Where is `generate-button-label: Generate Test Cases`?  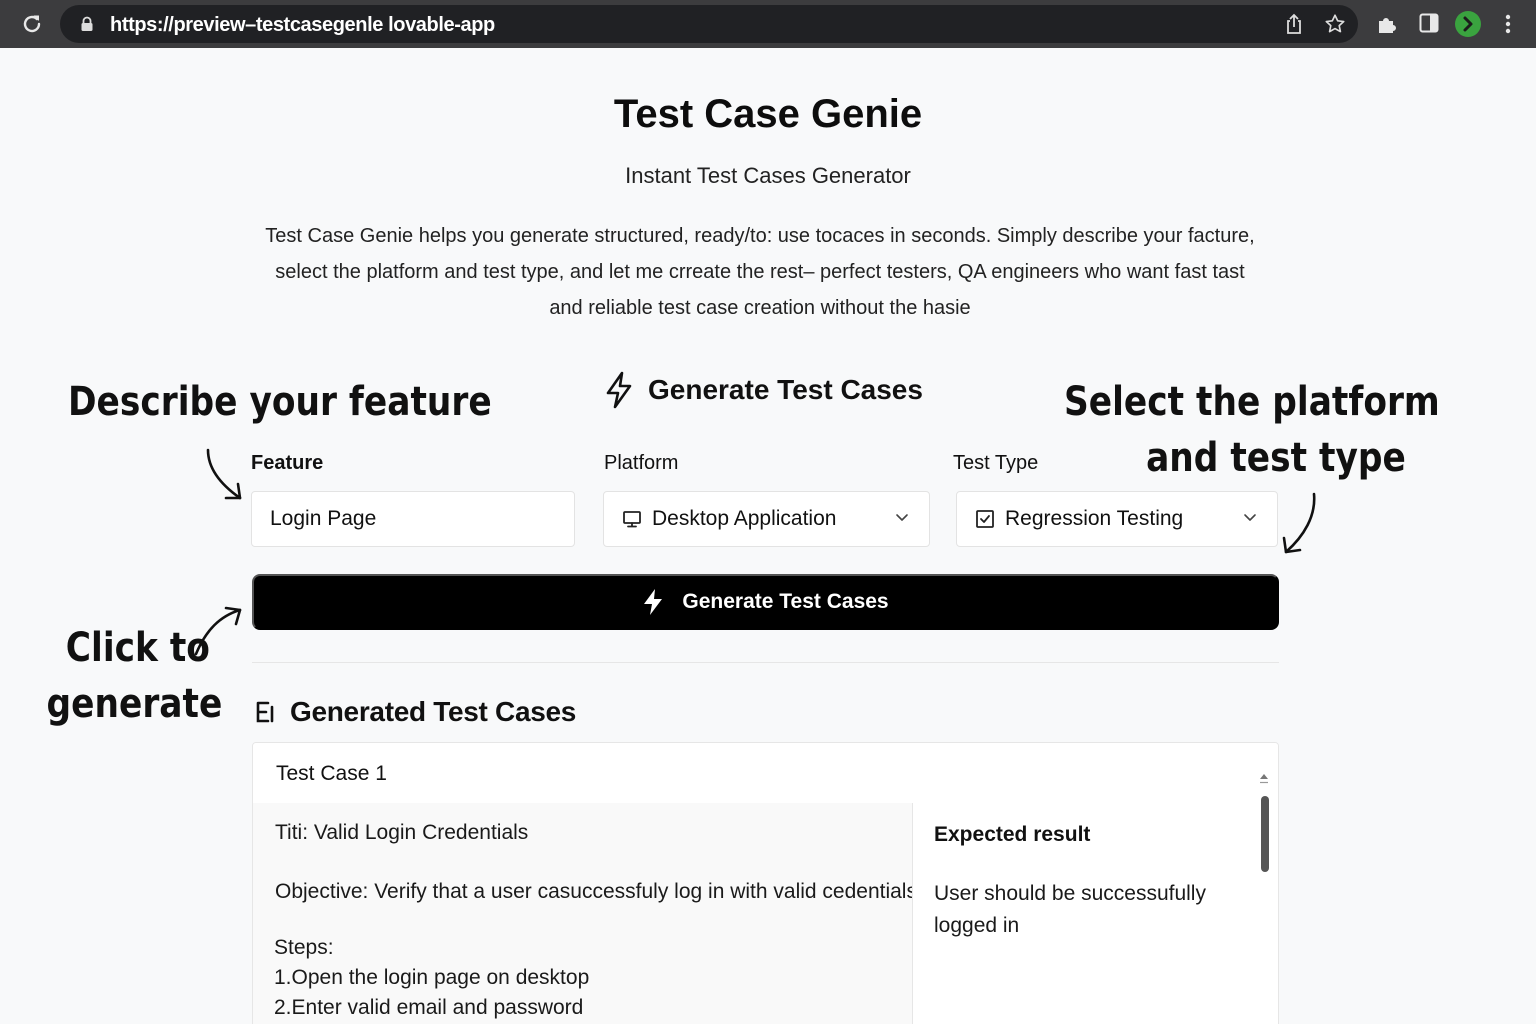 generate-button-label: Generate Test Cases is located at coordinates (785, 601).